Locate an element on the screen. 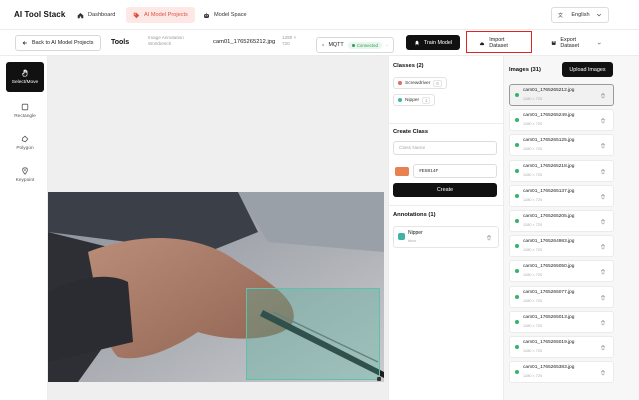 Image resolution: width=639 pixels, height=400 pixels. resize-handle is located at coordinates (379, 379).